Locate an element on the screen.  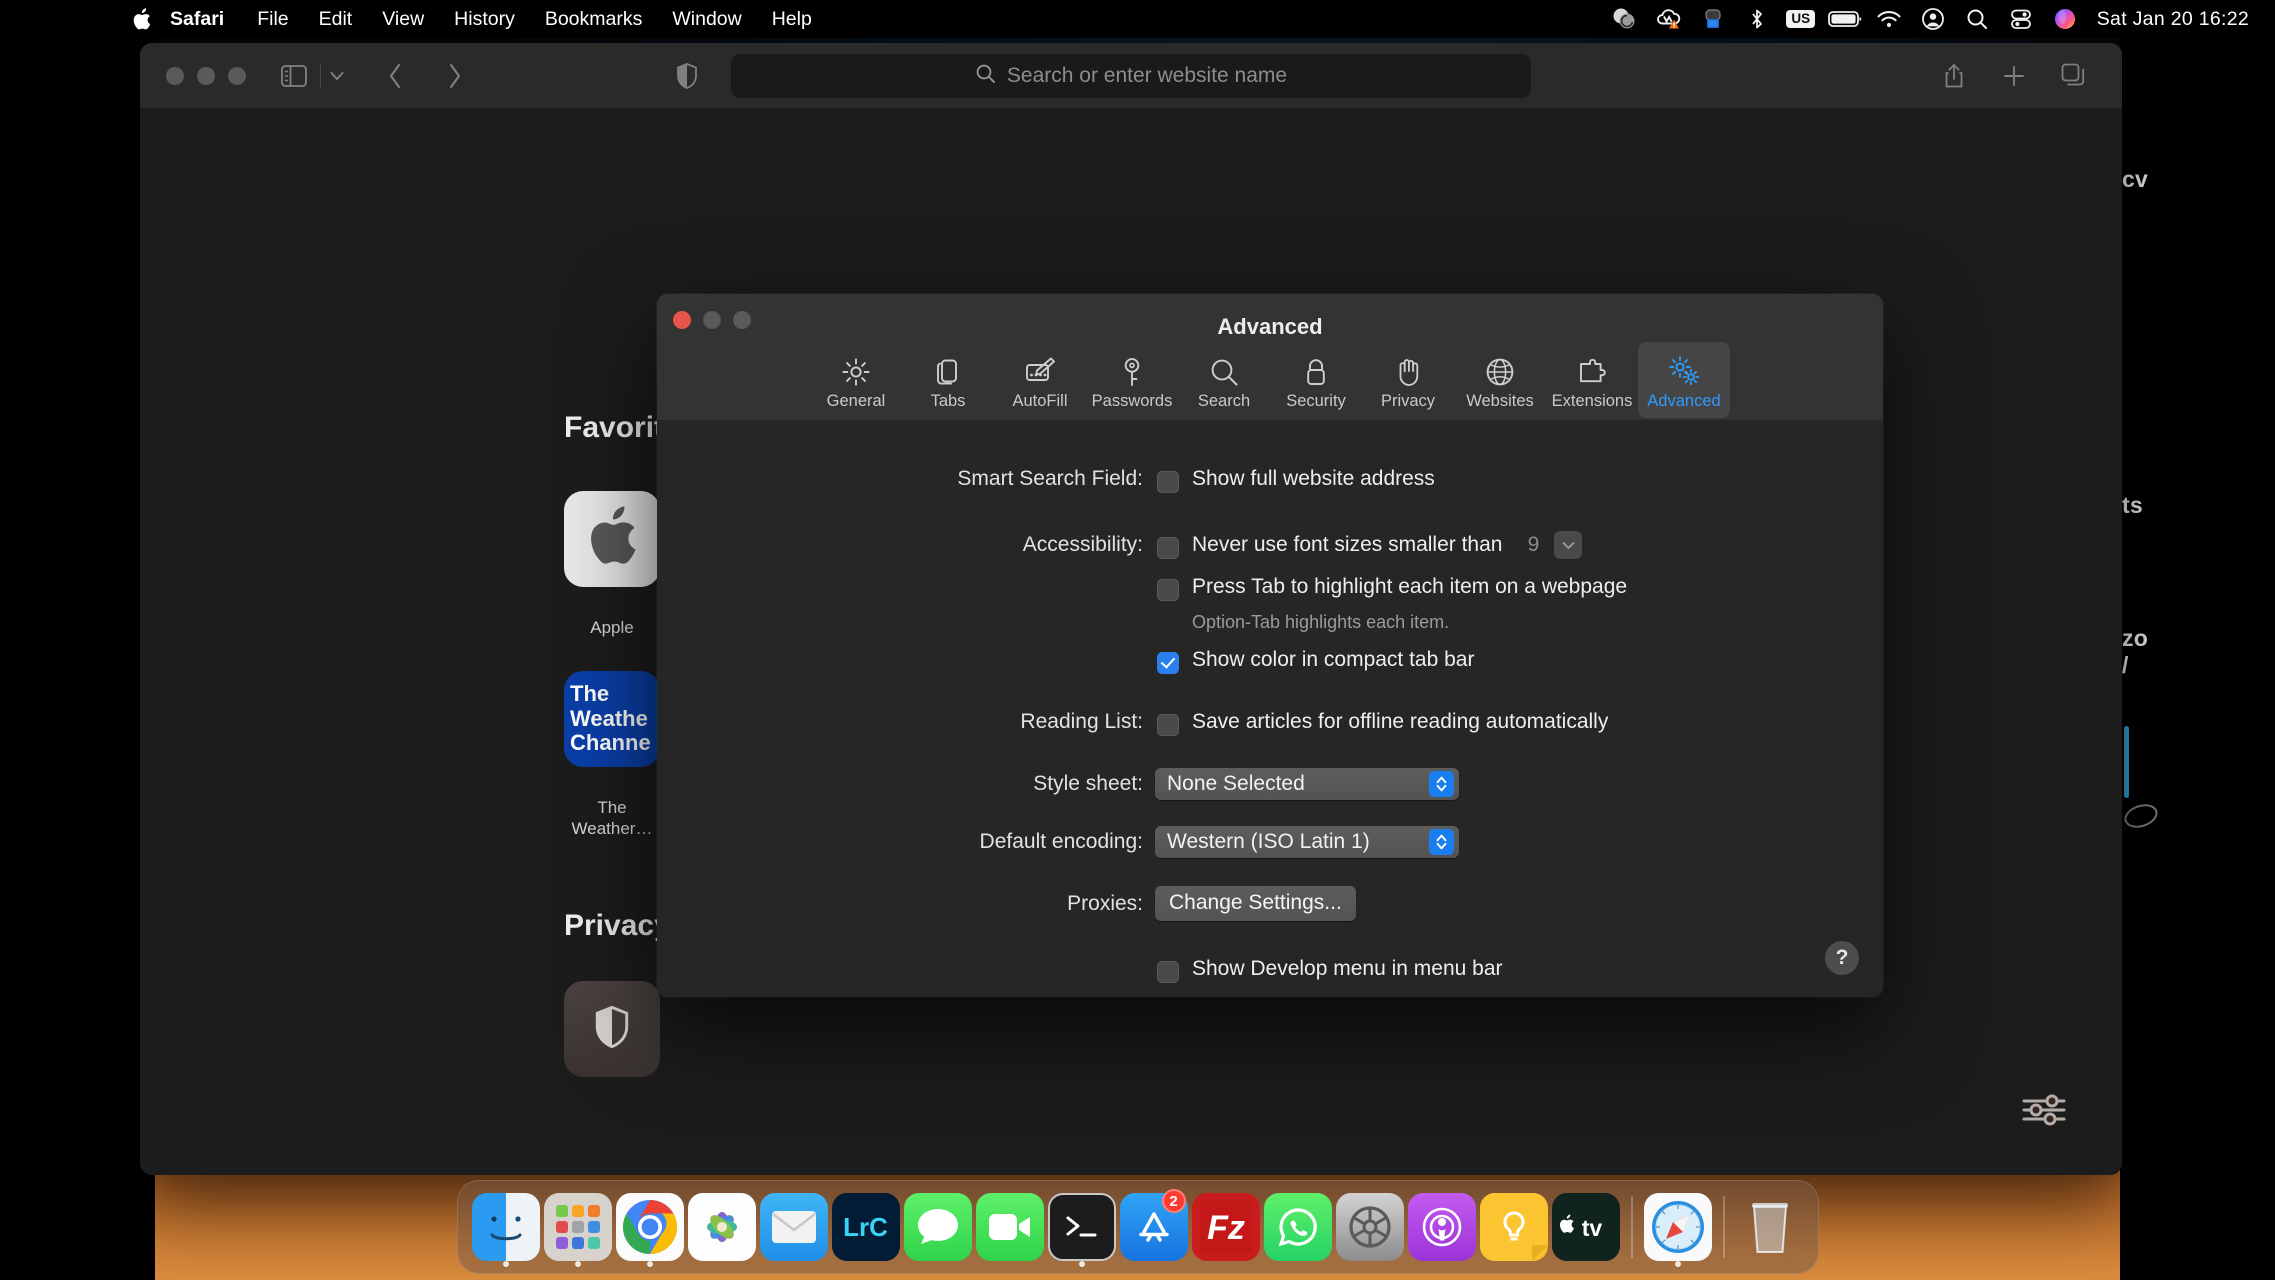
dock-item-facetime is located at coordinates (1010, 1227).